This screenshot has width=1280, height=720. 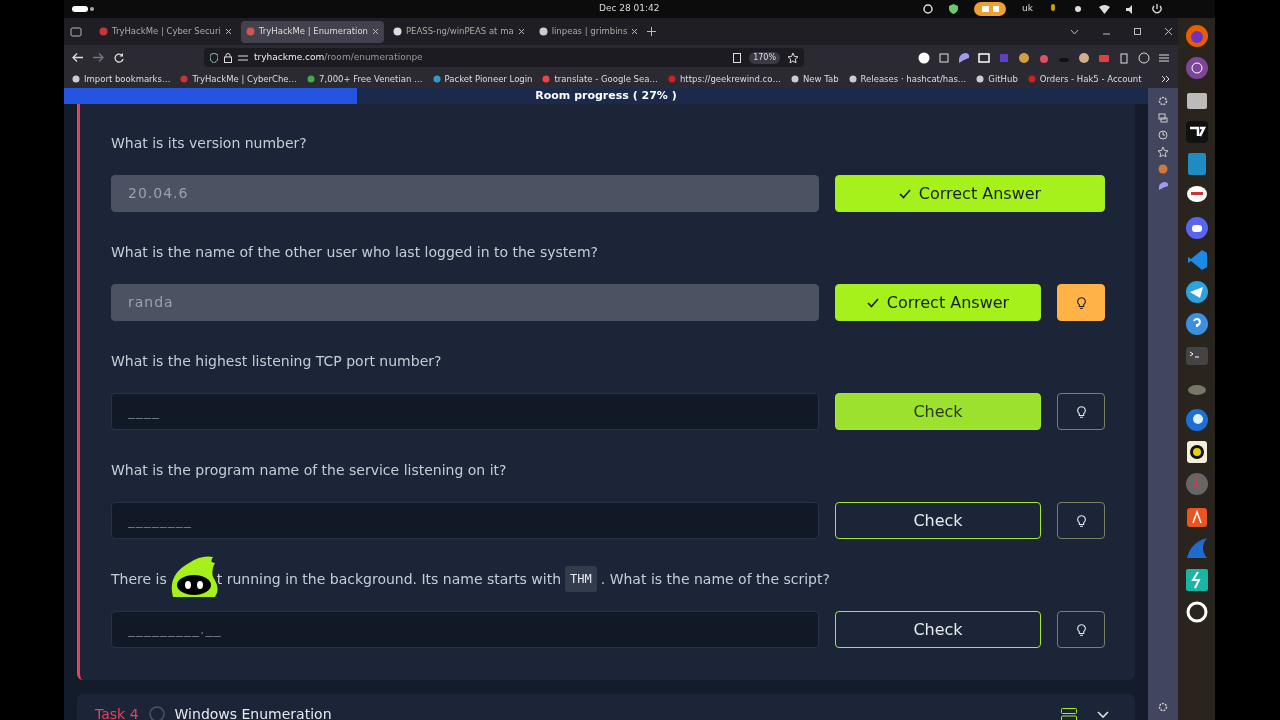 What do you see at coordinates (397, 31) in the screenshot?
I see `tab-favicon` at bounding box center [397, 31].